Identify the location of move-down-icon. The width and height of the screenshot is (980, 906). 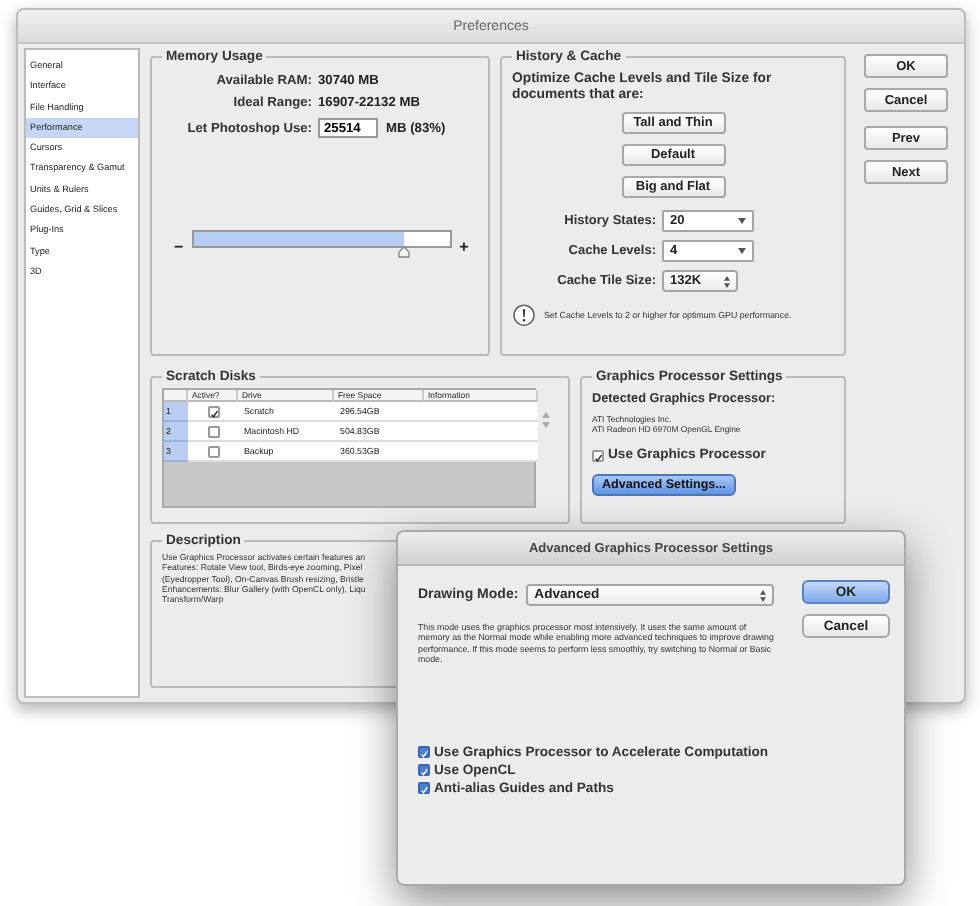
(546, 425).